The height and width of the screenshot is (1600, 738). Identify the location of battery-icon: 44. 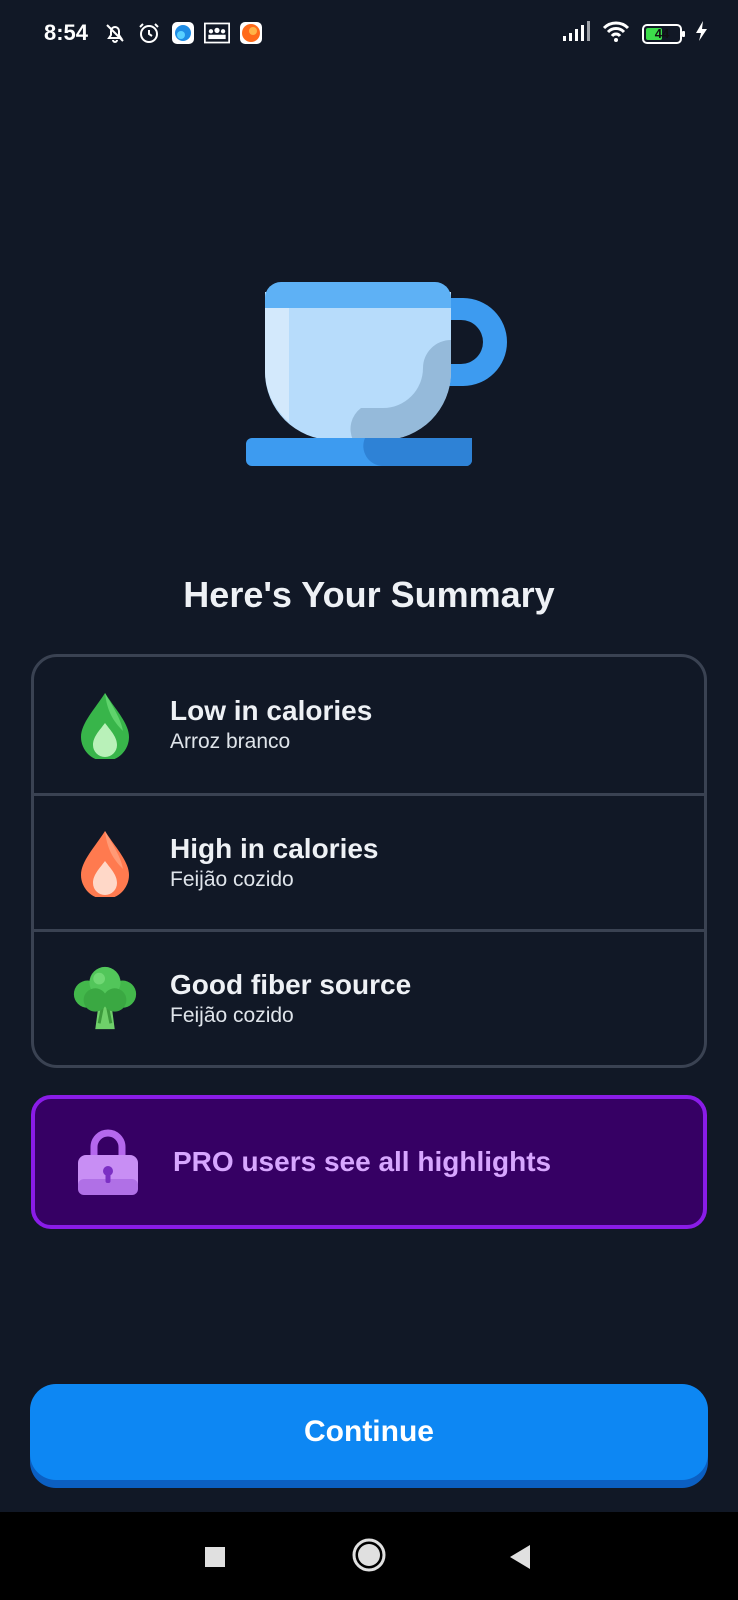
(663, 33).